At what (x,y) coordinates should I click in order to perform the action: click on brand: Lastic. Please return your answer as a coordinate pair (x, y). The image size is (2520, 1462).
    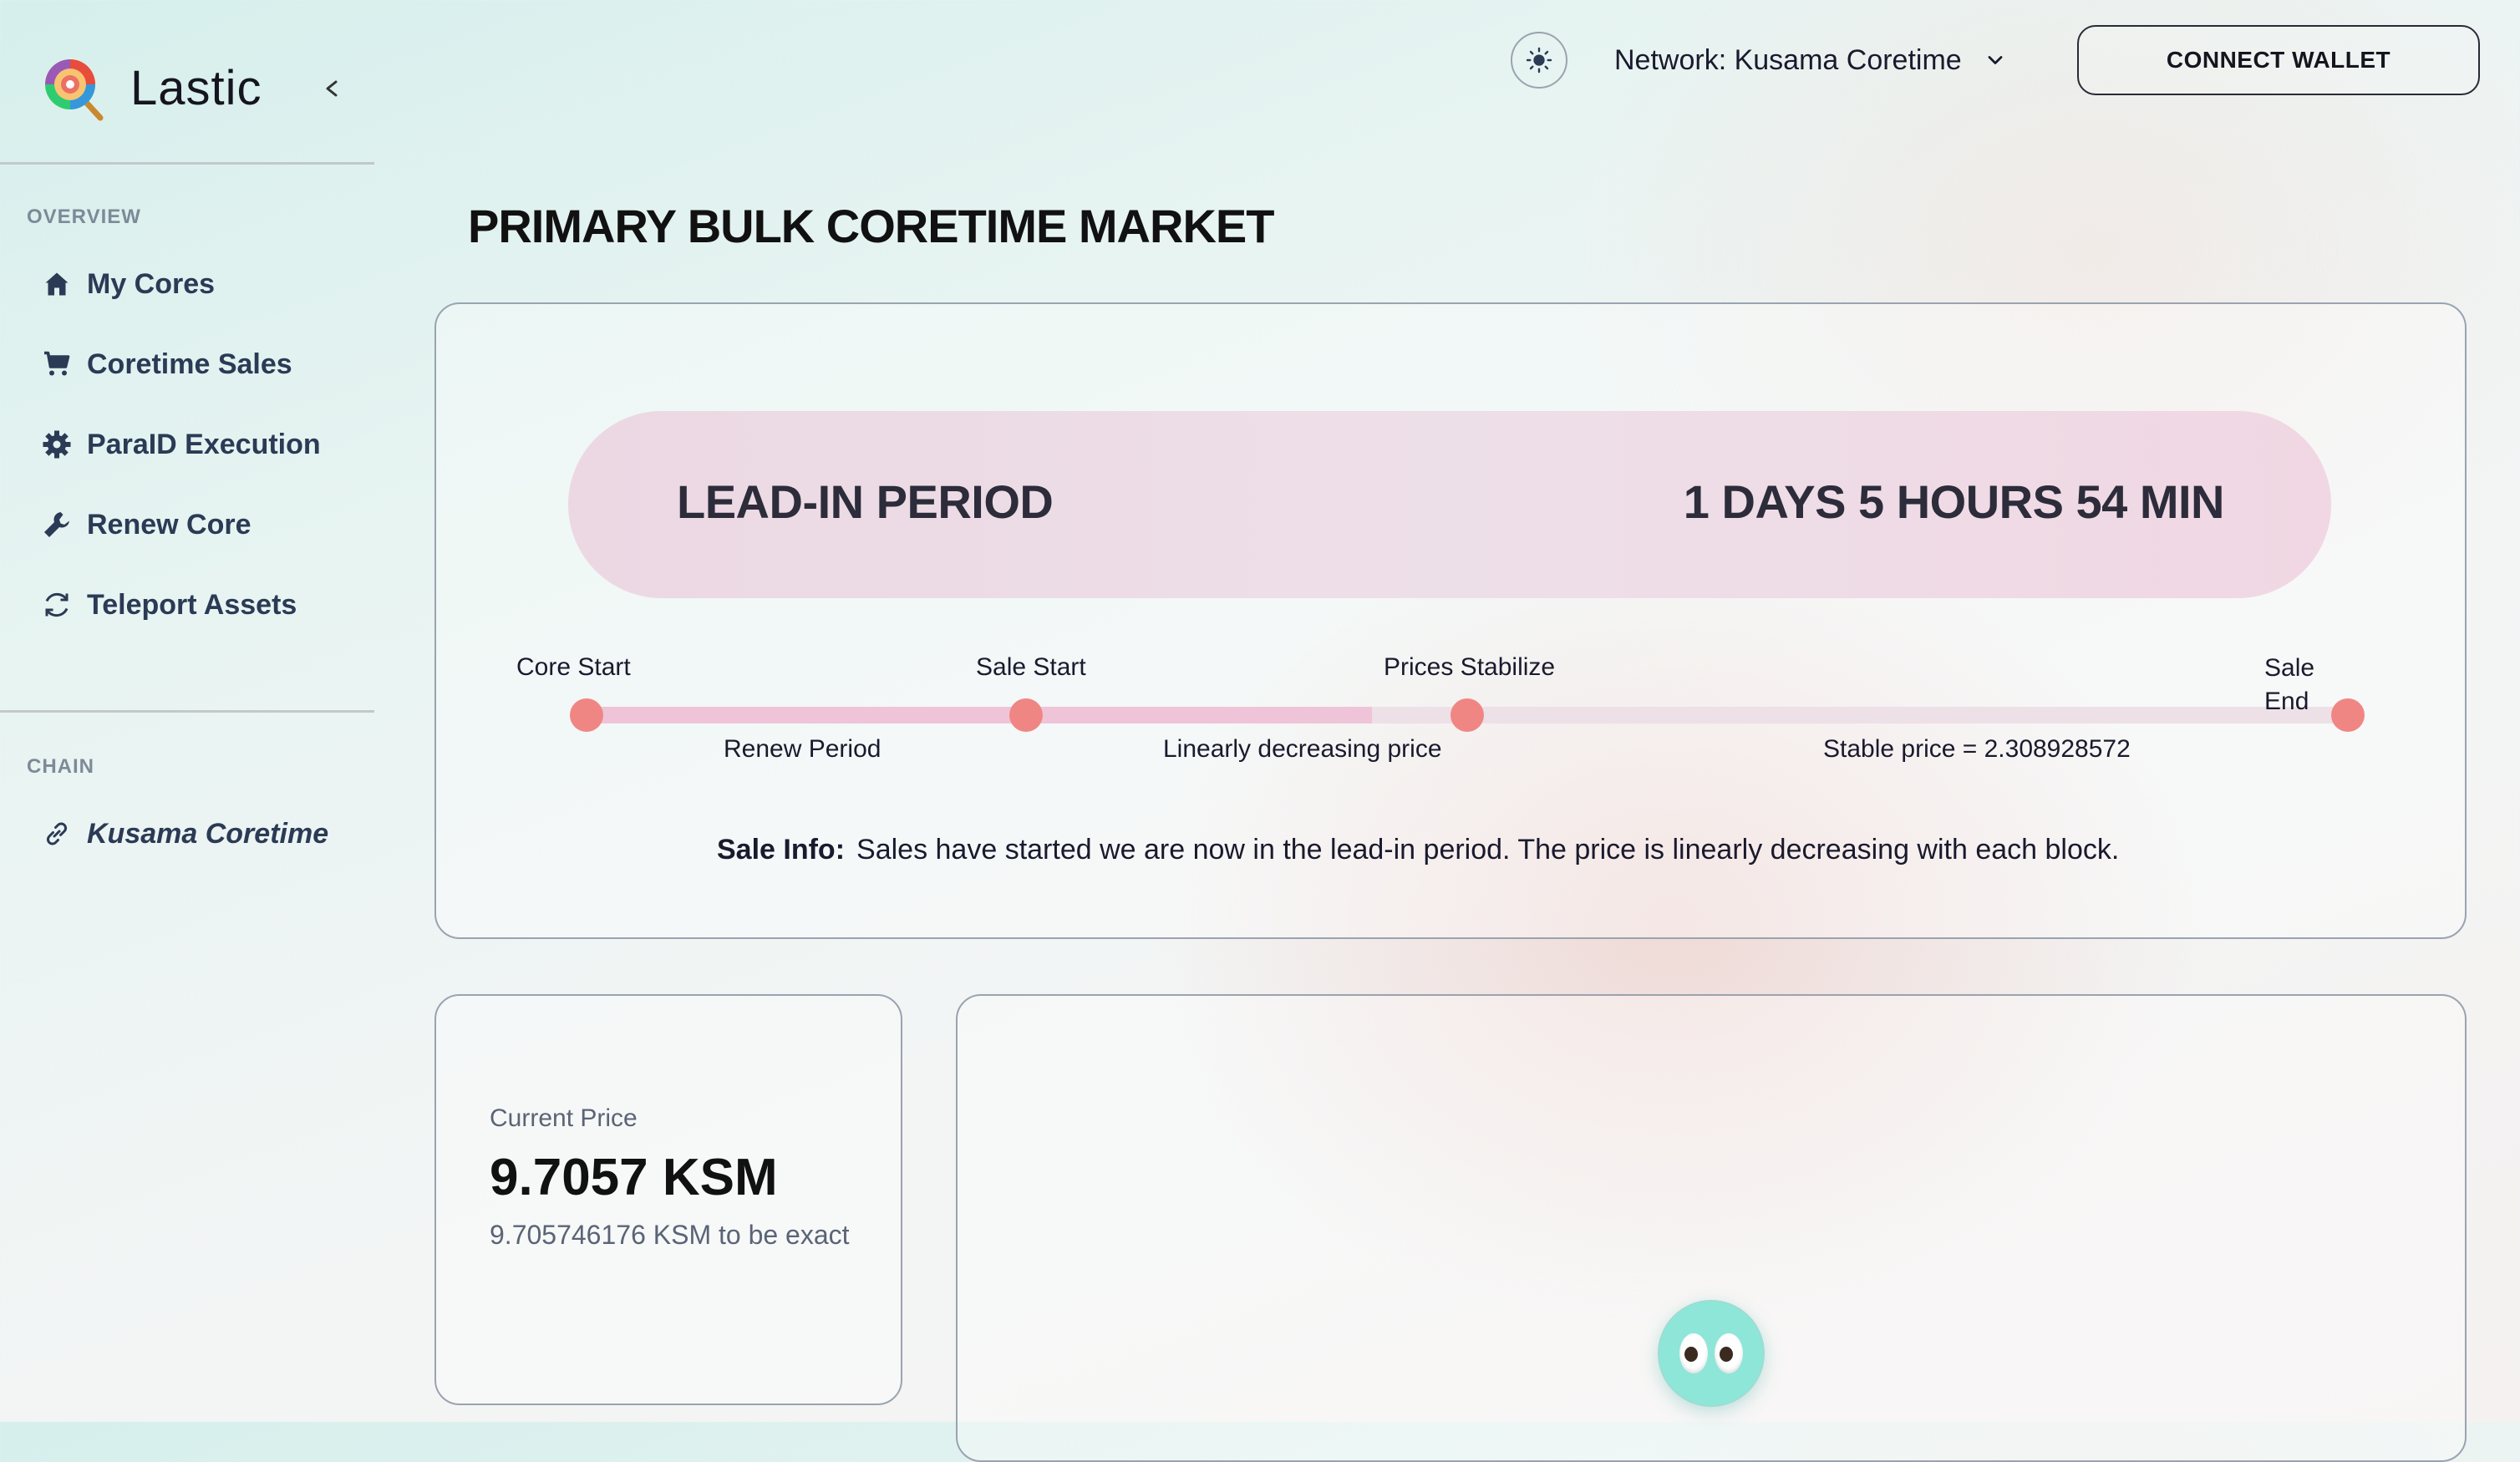
    Looking at the image, I should click on (151, 88).